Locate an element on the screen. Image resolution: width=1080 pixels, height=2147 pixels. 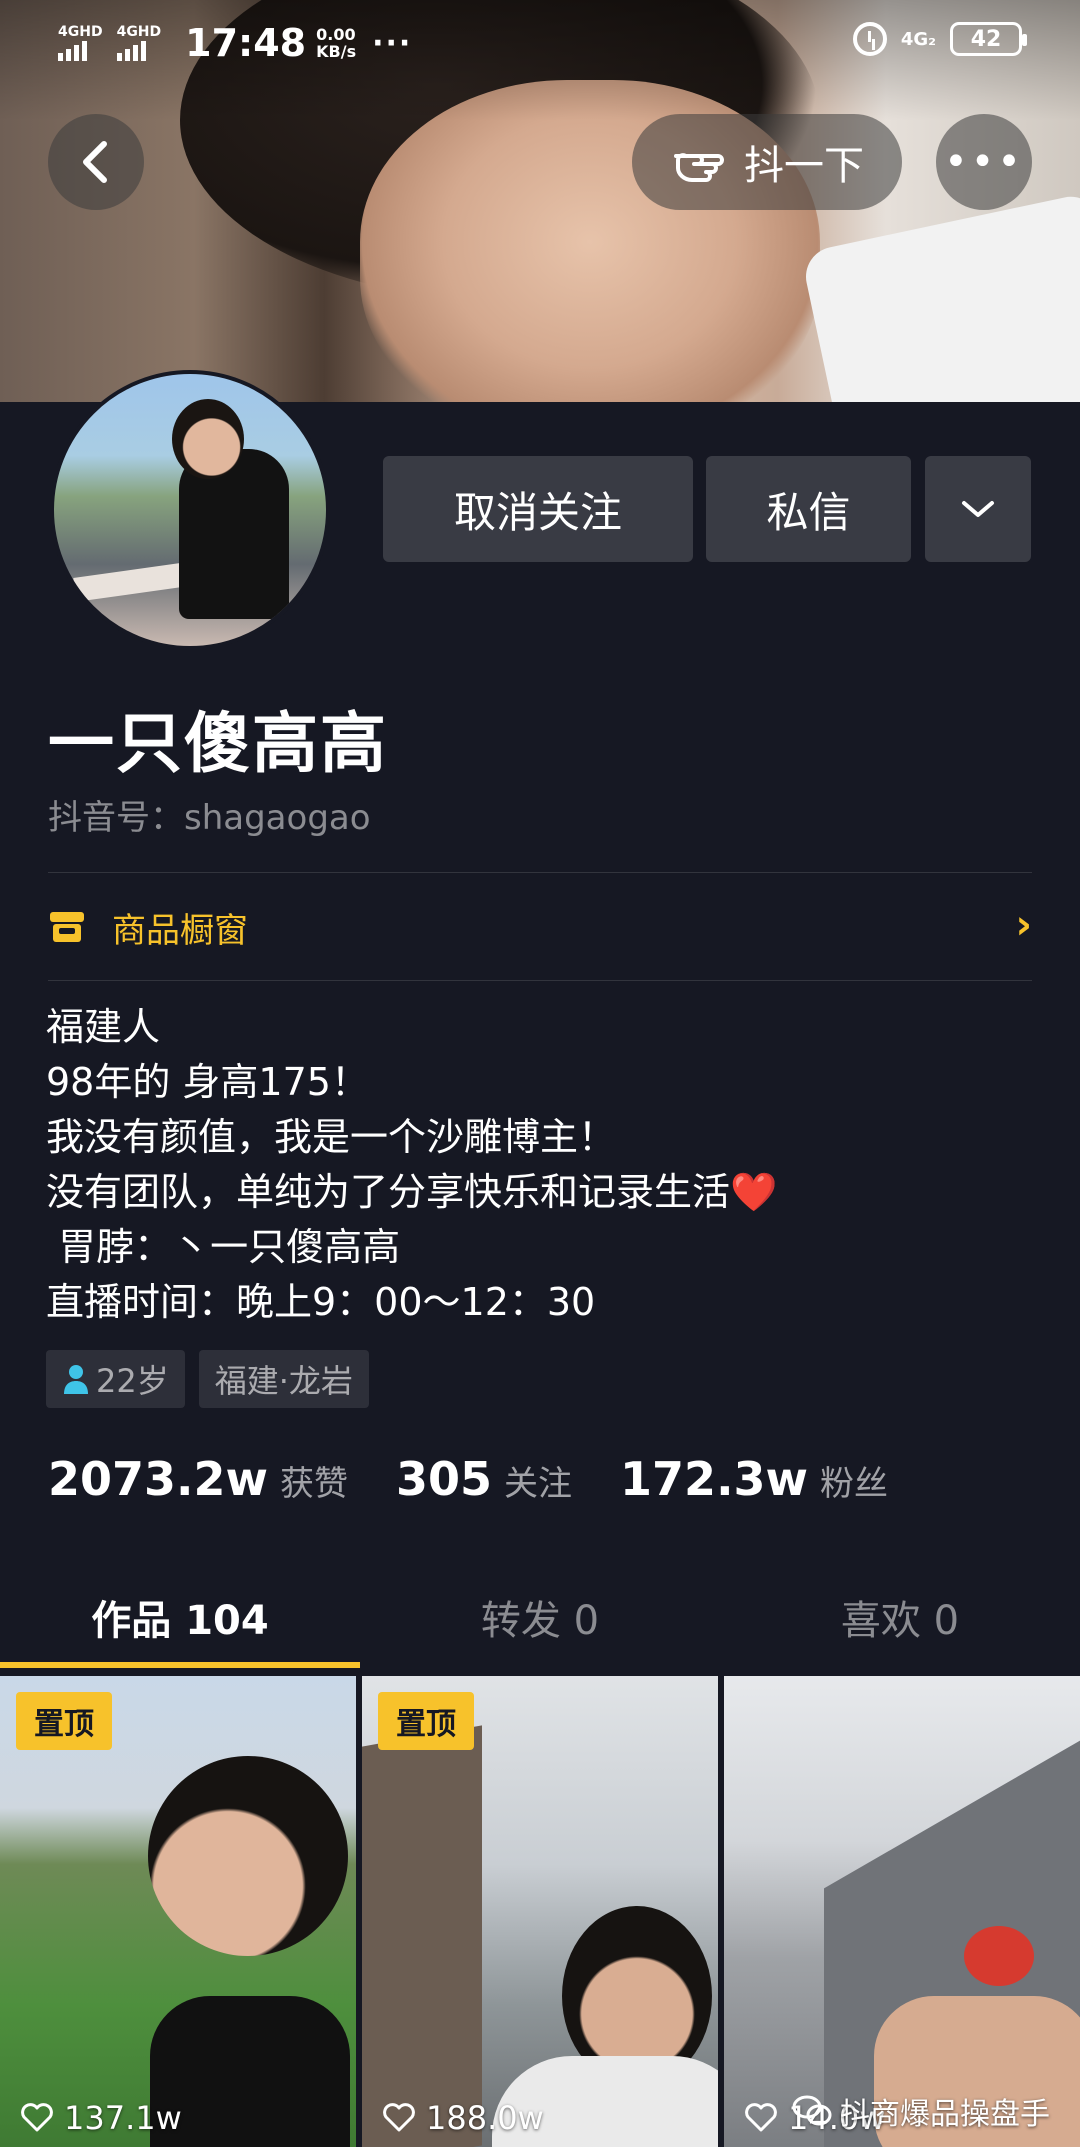
profile-tags: 22岁 福建·龙岩 is located at coordinates (207, 1379).